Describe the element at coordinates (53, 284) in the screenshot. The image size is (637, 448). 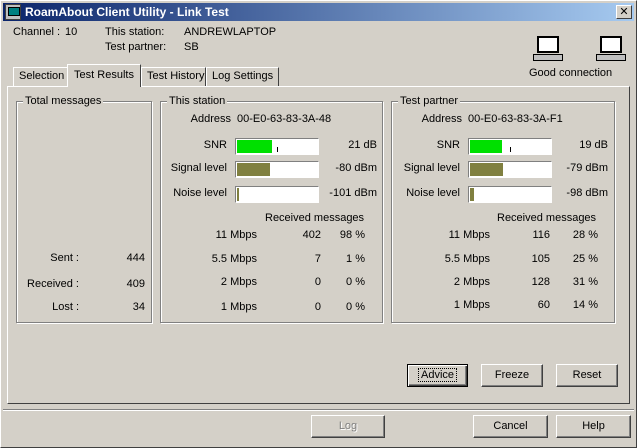
I see `received-label: Received :` at that location.